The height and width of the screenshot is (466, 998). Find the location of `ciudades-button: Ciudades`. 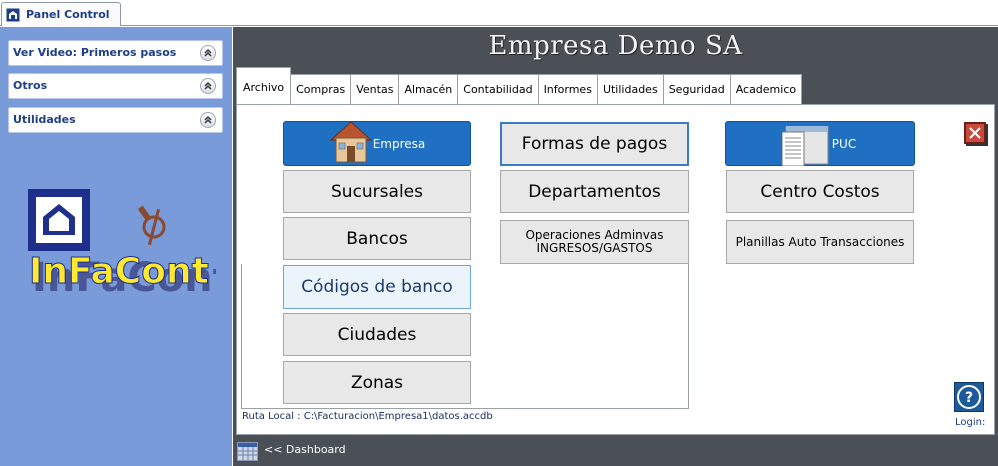

ciudades-button: Ciudades is located at coordinates (377, 334).